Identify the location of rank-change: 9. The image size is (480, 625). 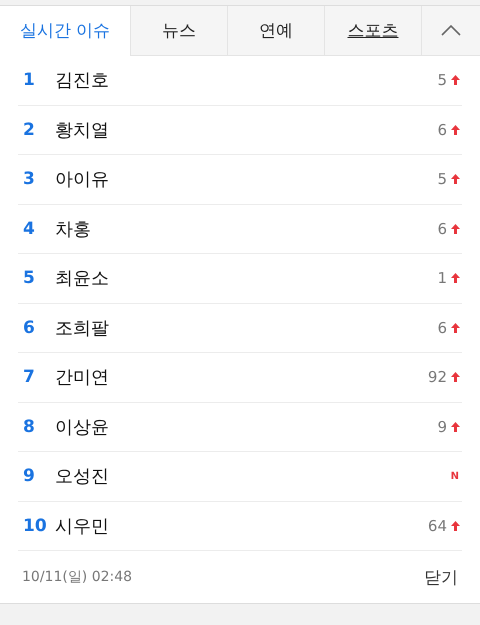
(442, 427).